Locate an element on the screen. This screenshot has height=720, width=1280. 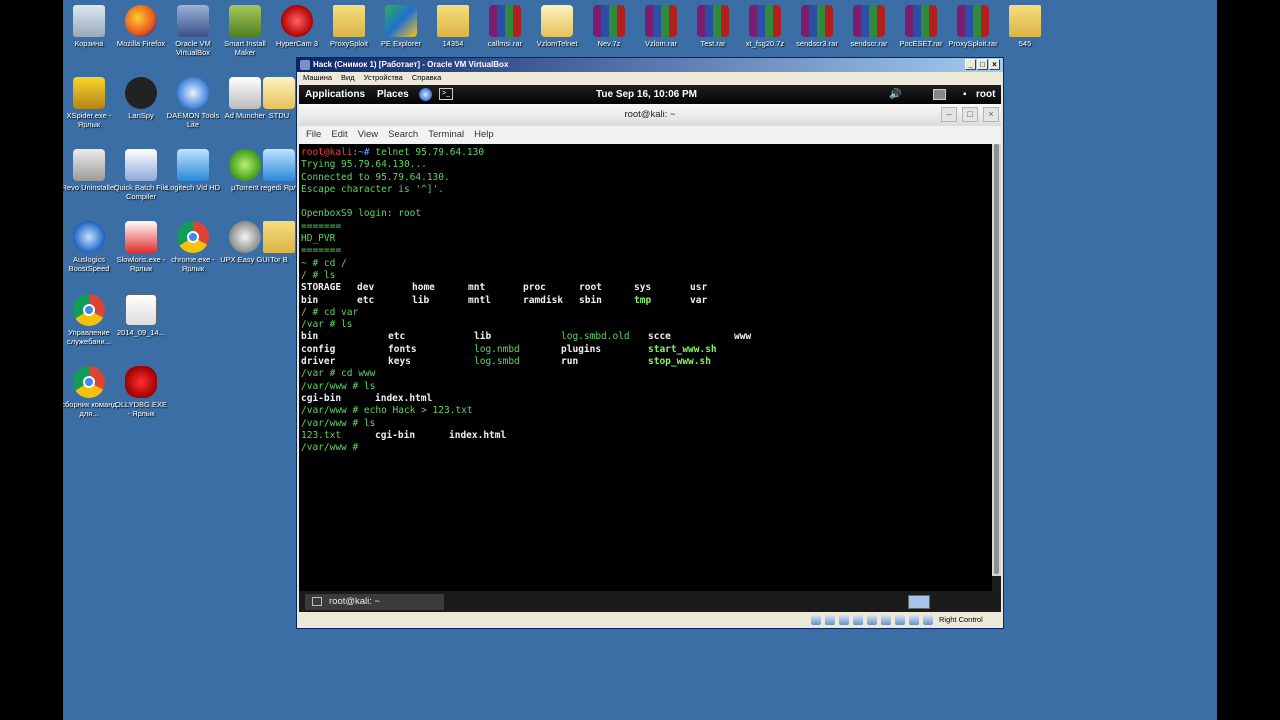
terminal-line: /var # ls is located at coordinates (327, 325).